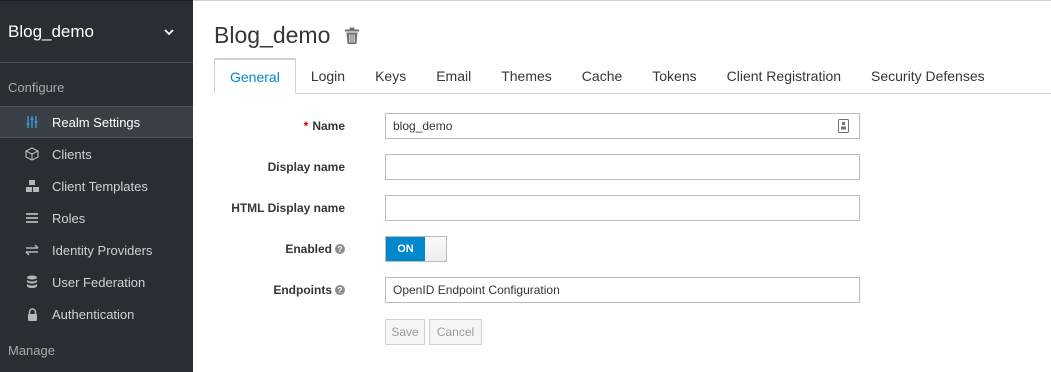 This screenshot has width=1051, height=372. I want to click on sidebar-item-label: Realm Settings, so click(96, 122).